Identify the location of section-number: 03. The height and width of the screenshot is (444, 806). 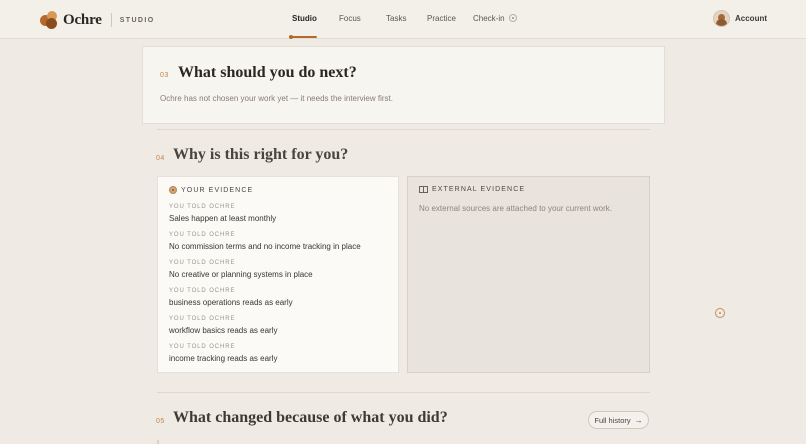
(164, 75).